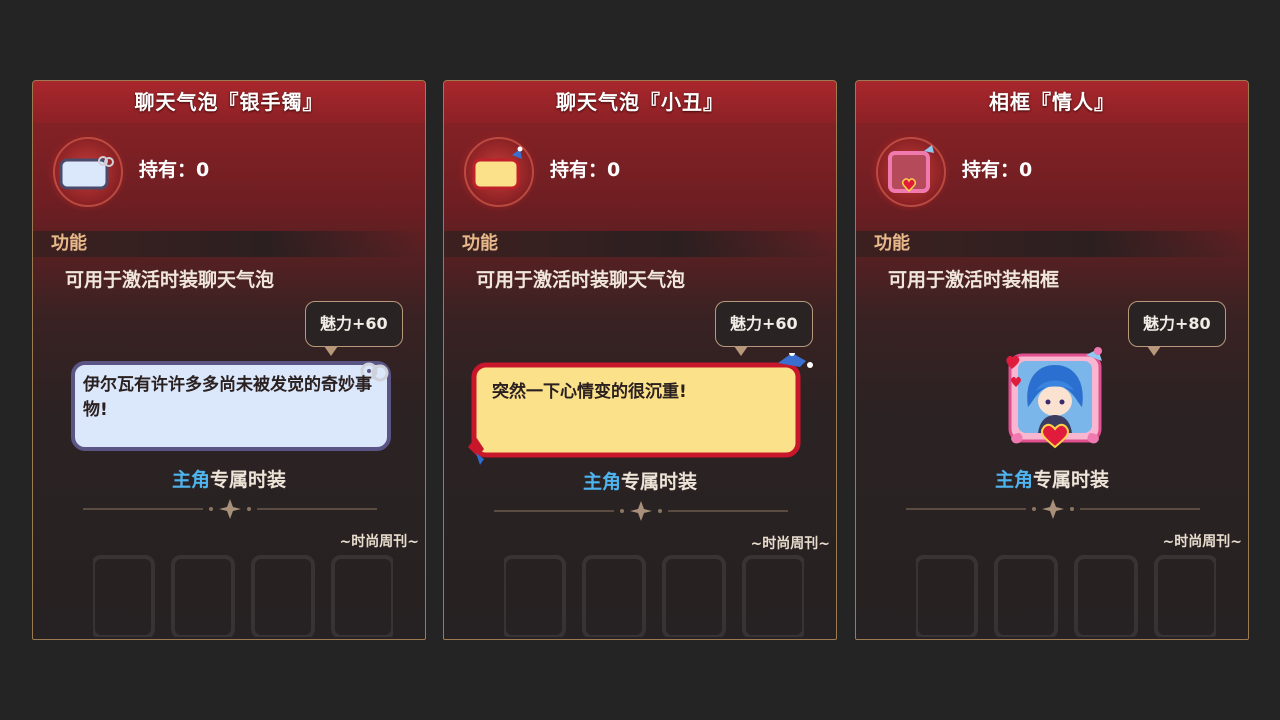 Image resolution: width=1280 pixels, height=720 pixels. Describe the element at coordinates (589, 392) in the screenshot. I see `bubble-preview-text: 突然一下心情变的很沉重!` at that location.